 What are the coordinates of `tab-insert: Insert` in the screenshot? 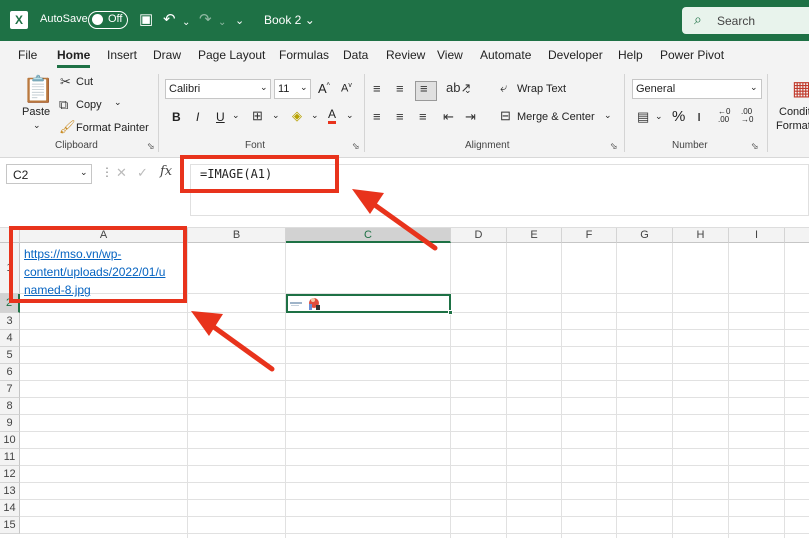 It's located at (122, 55).